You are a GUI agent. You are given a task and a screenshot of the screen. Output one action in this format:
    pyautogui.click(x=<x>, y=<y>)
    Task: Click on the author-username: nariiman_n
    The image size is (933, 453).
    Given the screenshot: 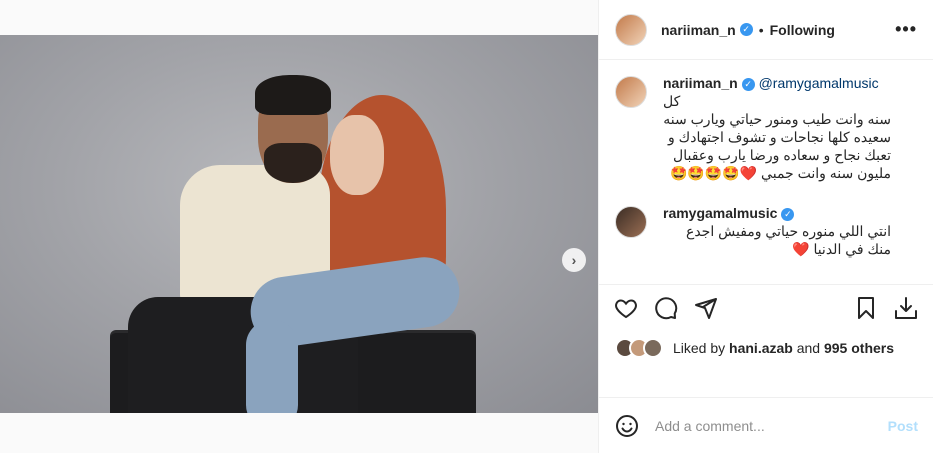 What is the action you would take?
    pyautogui.click(x=698, y=30)
    